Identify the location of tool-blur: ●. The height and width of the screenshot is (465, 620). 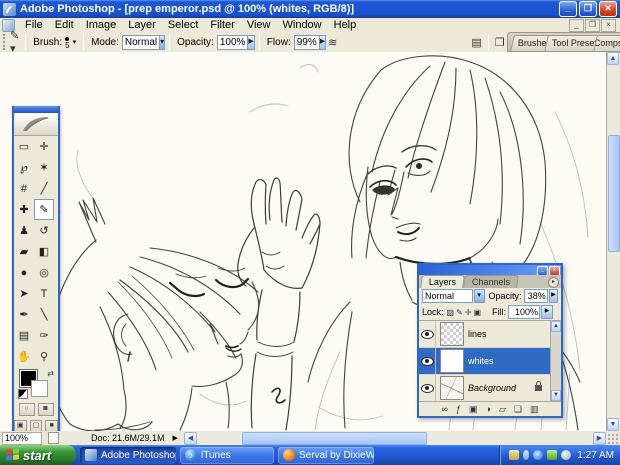
(24, 272).